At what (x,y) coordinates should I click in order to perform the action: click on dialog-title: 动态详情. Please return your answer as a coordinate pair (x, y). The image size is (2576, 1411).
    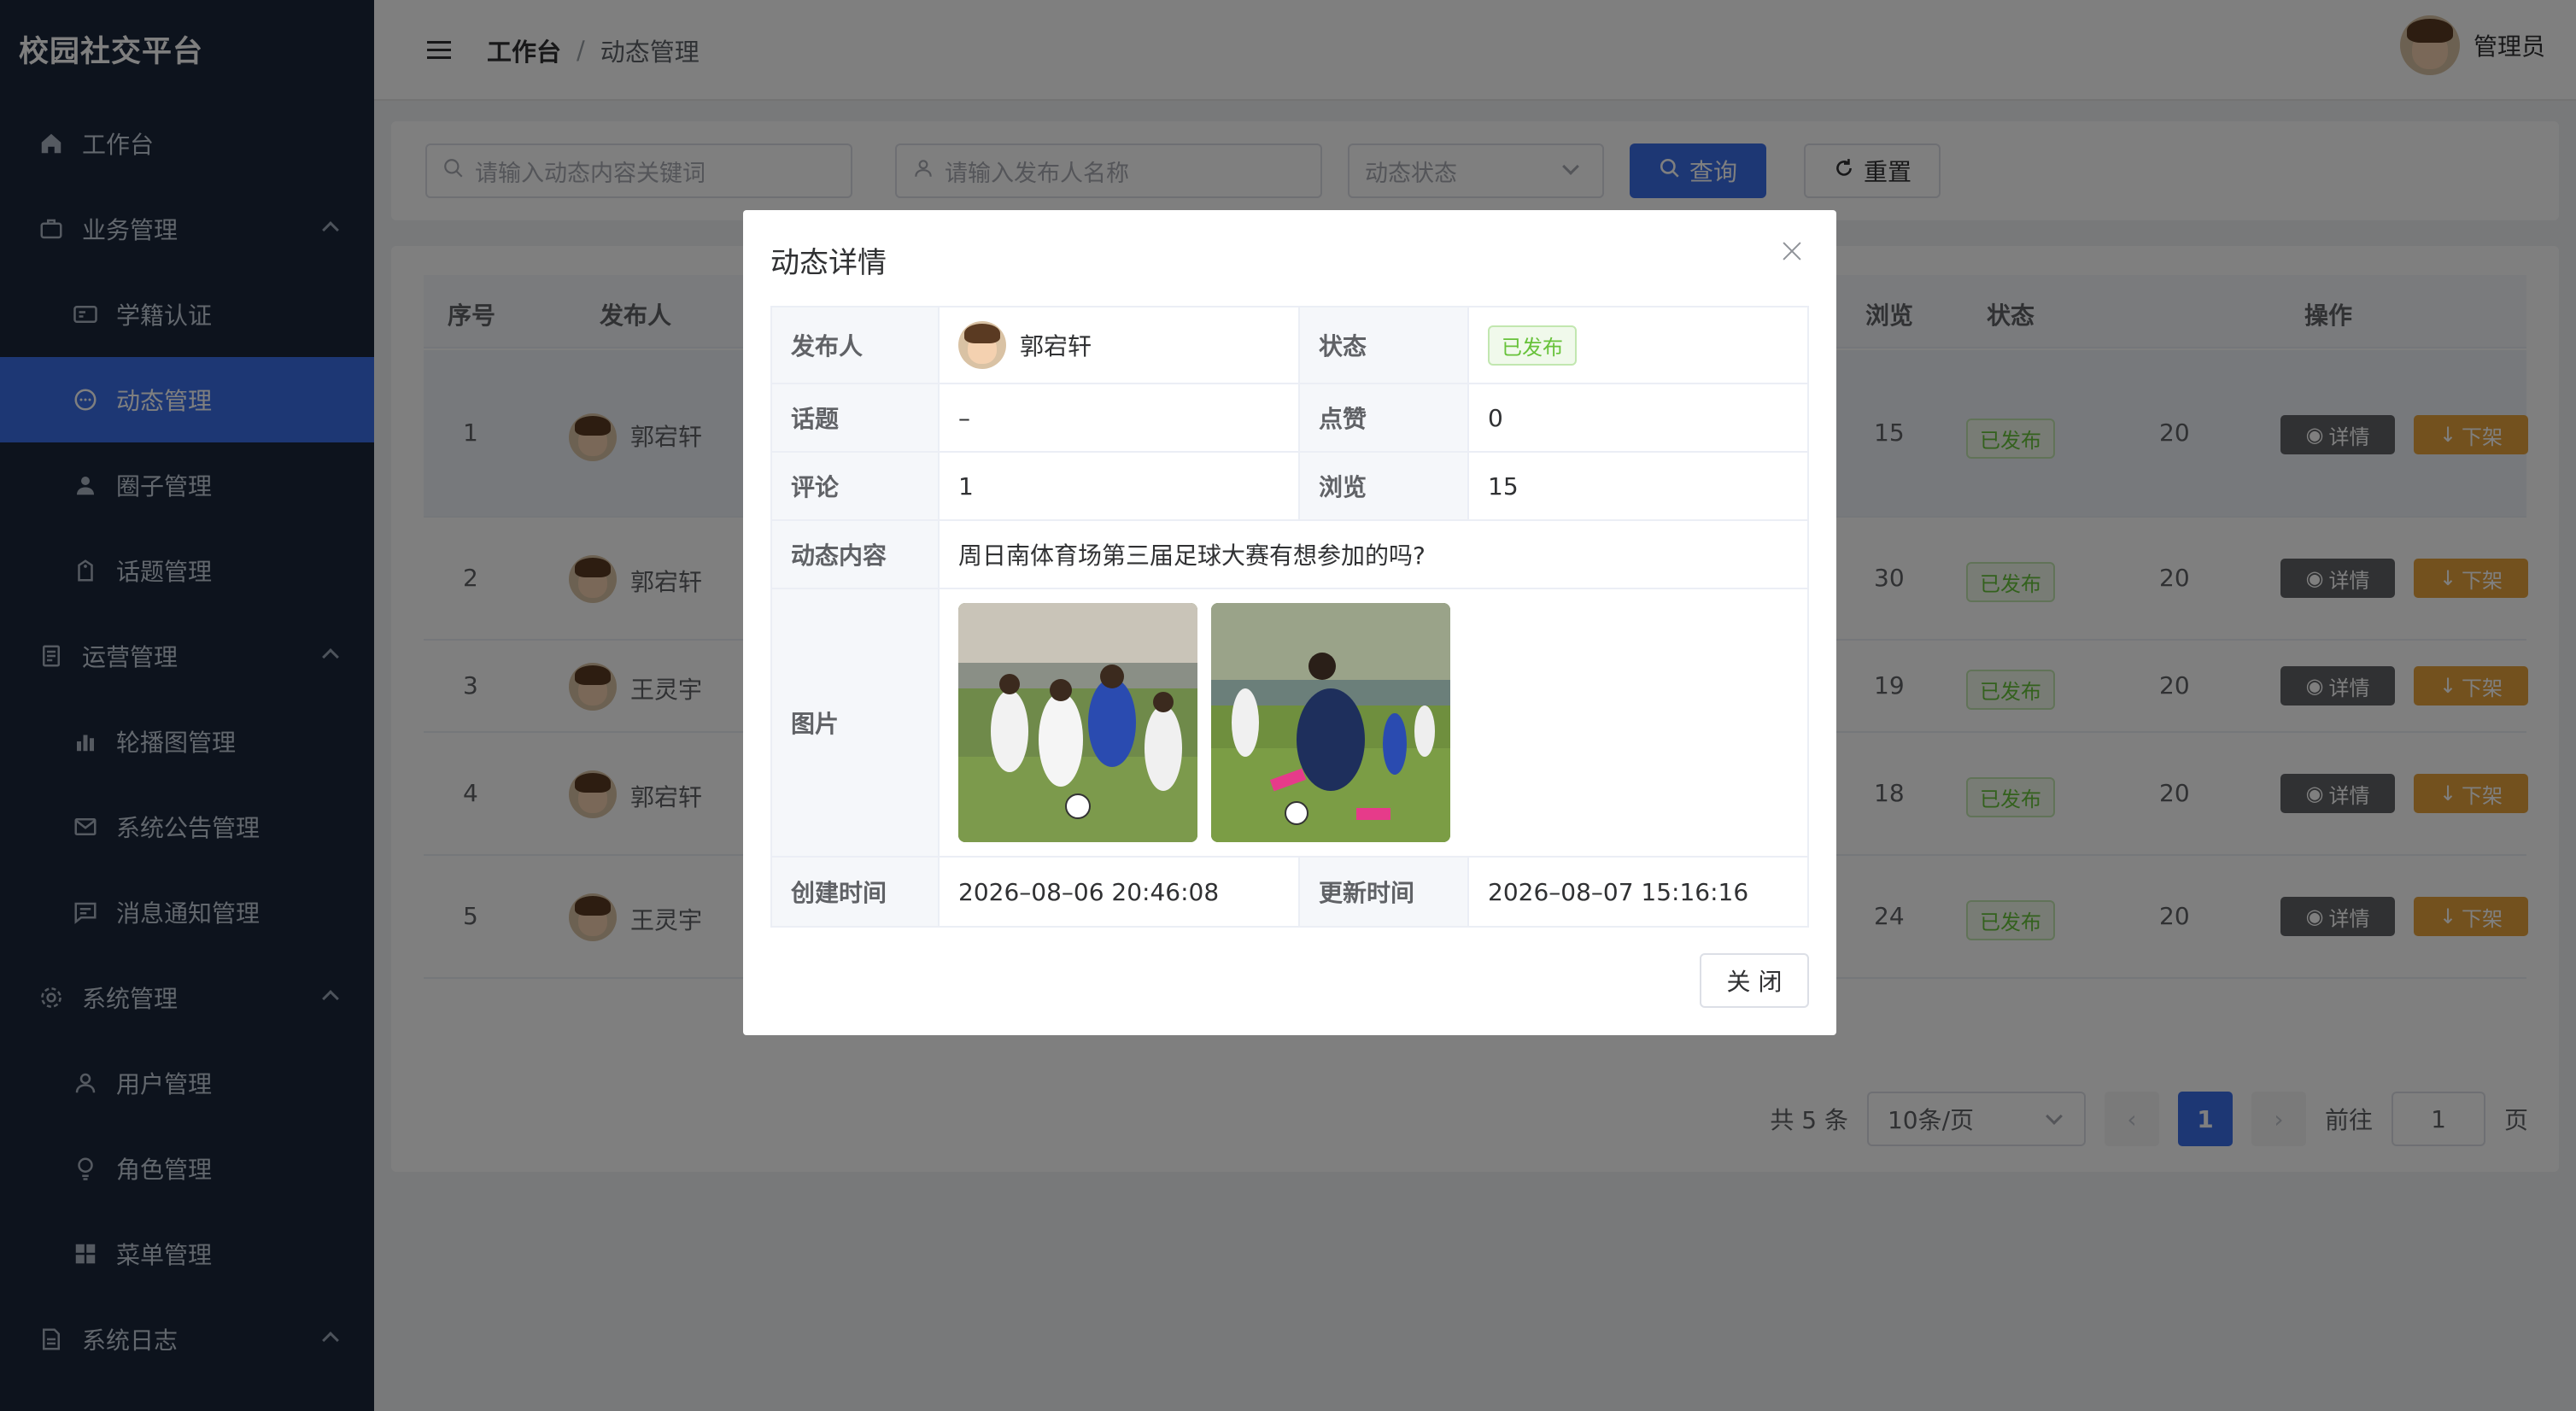
    Looking at the image, I should click on (828, 263).